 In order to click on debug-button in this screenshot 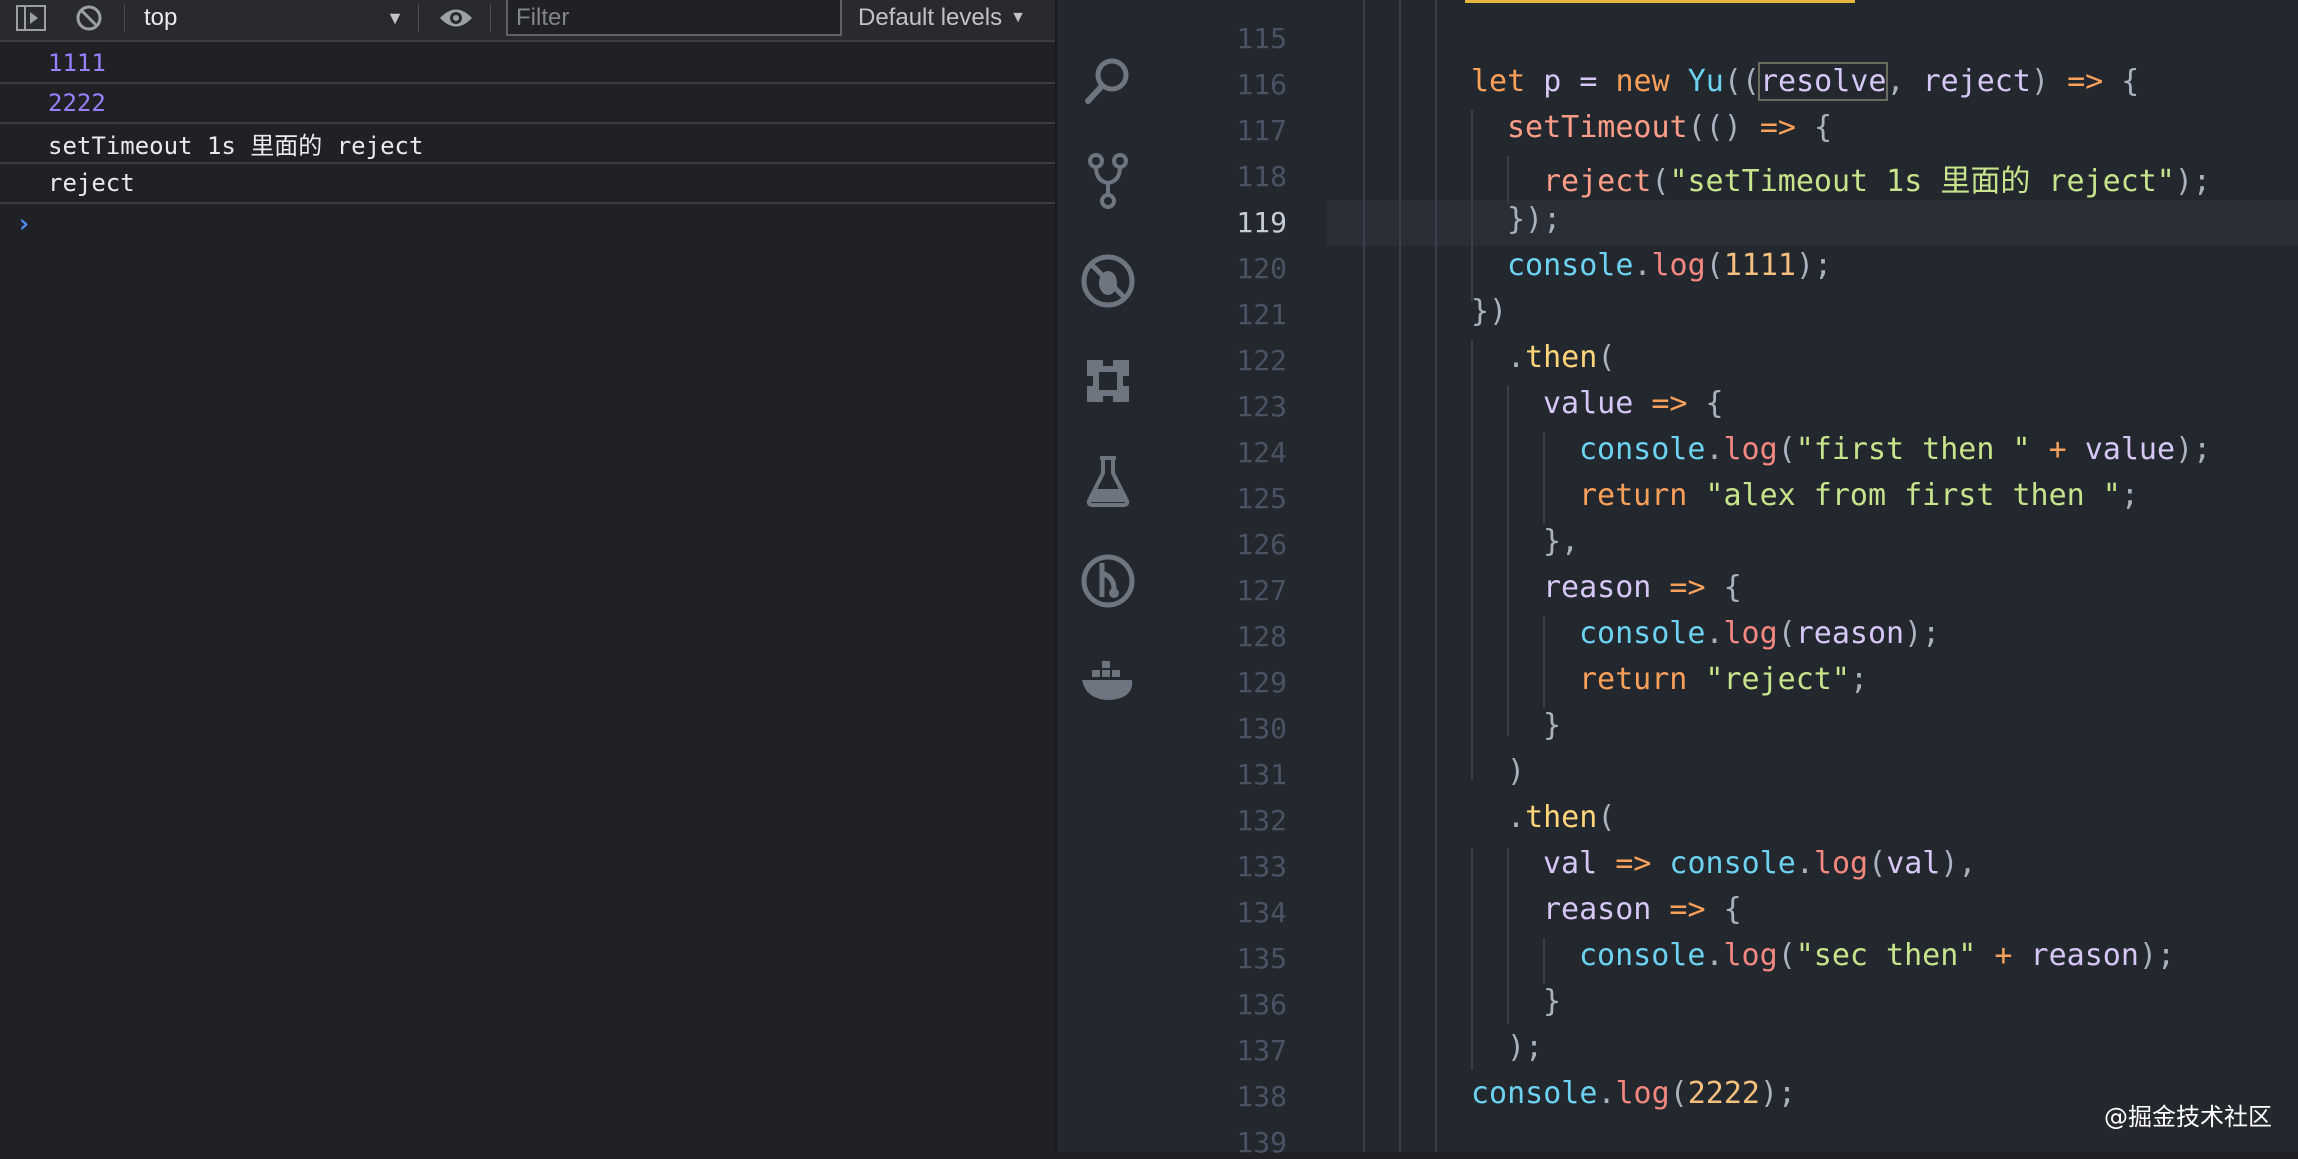, I will do `click(1108, 281)`.